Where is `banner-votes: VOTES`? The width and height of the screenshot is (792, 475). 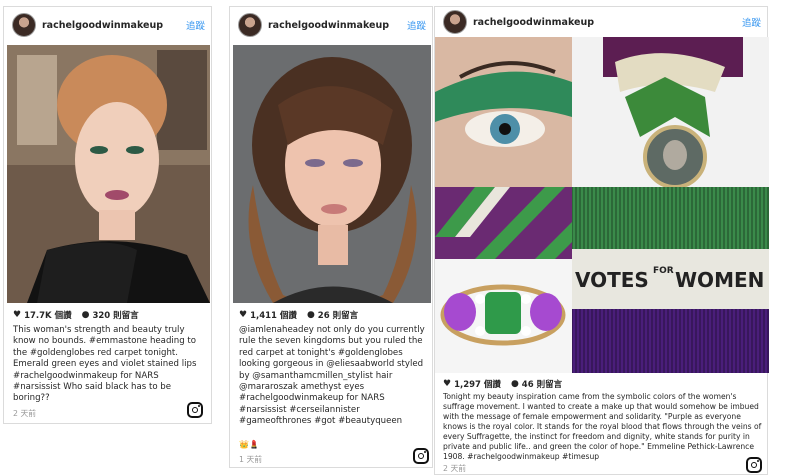 banner-votes: VOTES is located at coordinates (612, 280).